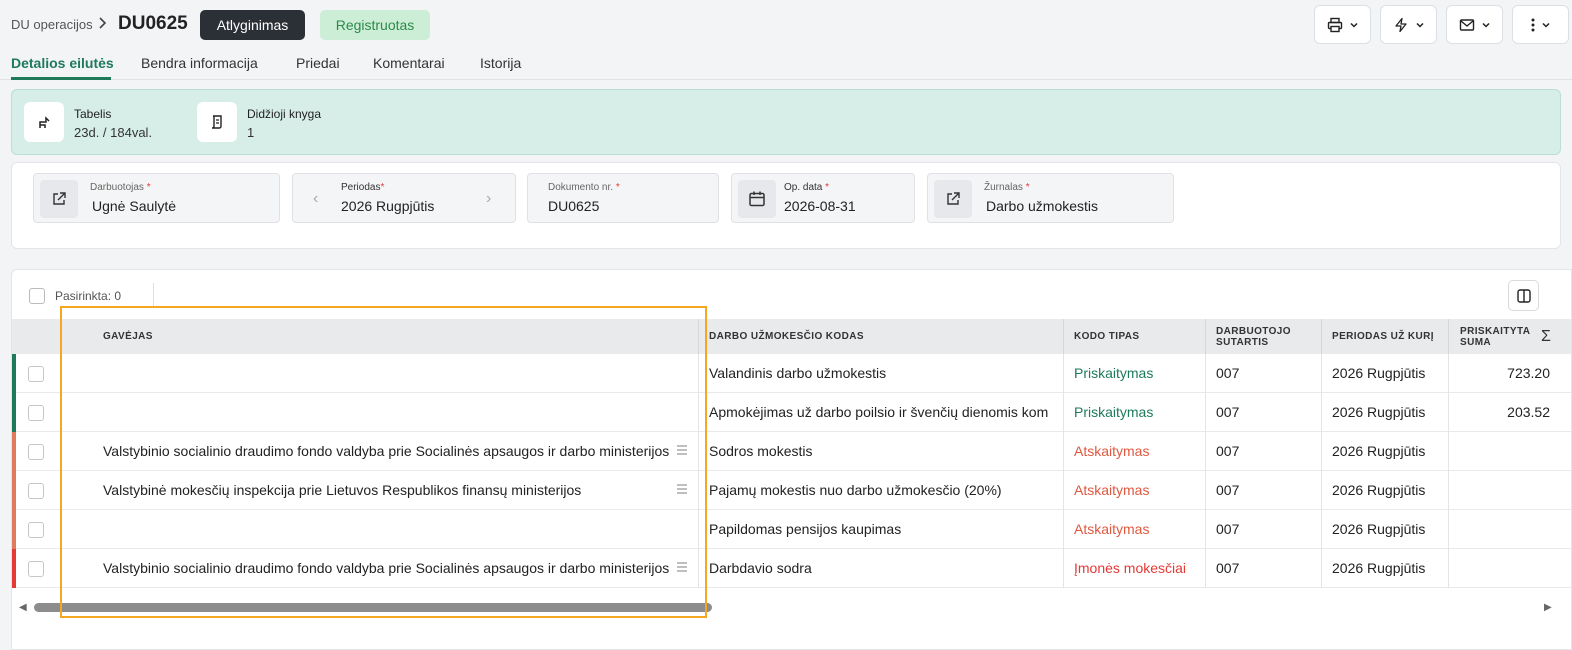 The width and height of the screenshot is (1572, 650). I want to click on breadcrumb: DU operacijos, so click(52, 24).